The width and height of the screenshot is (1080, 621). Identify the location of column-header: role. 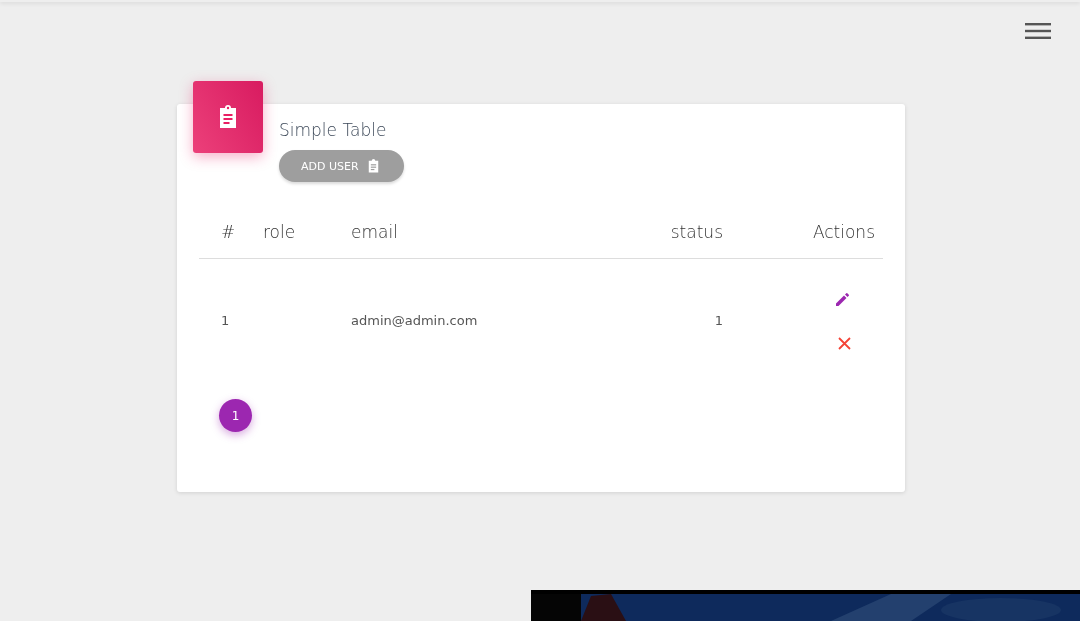
(279, 232).